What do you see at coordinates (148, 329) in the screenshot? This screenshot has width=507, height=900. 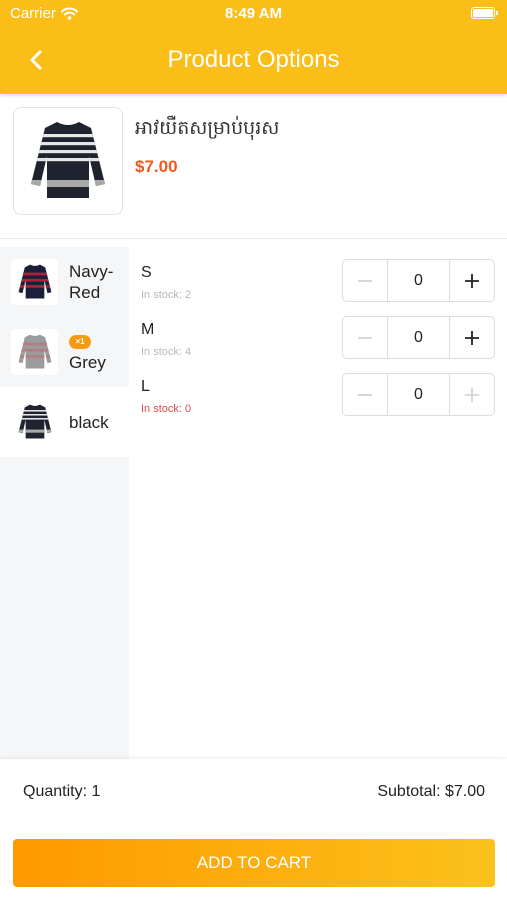 I see `size-label: M` at bounding box center [148, 329].